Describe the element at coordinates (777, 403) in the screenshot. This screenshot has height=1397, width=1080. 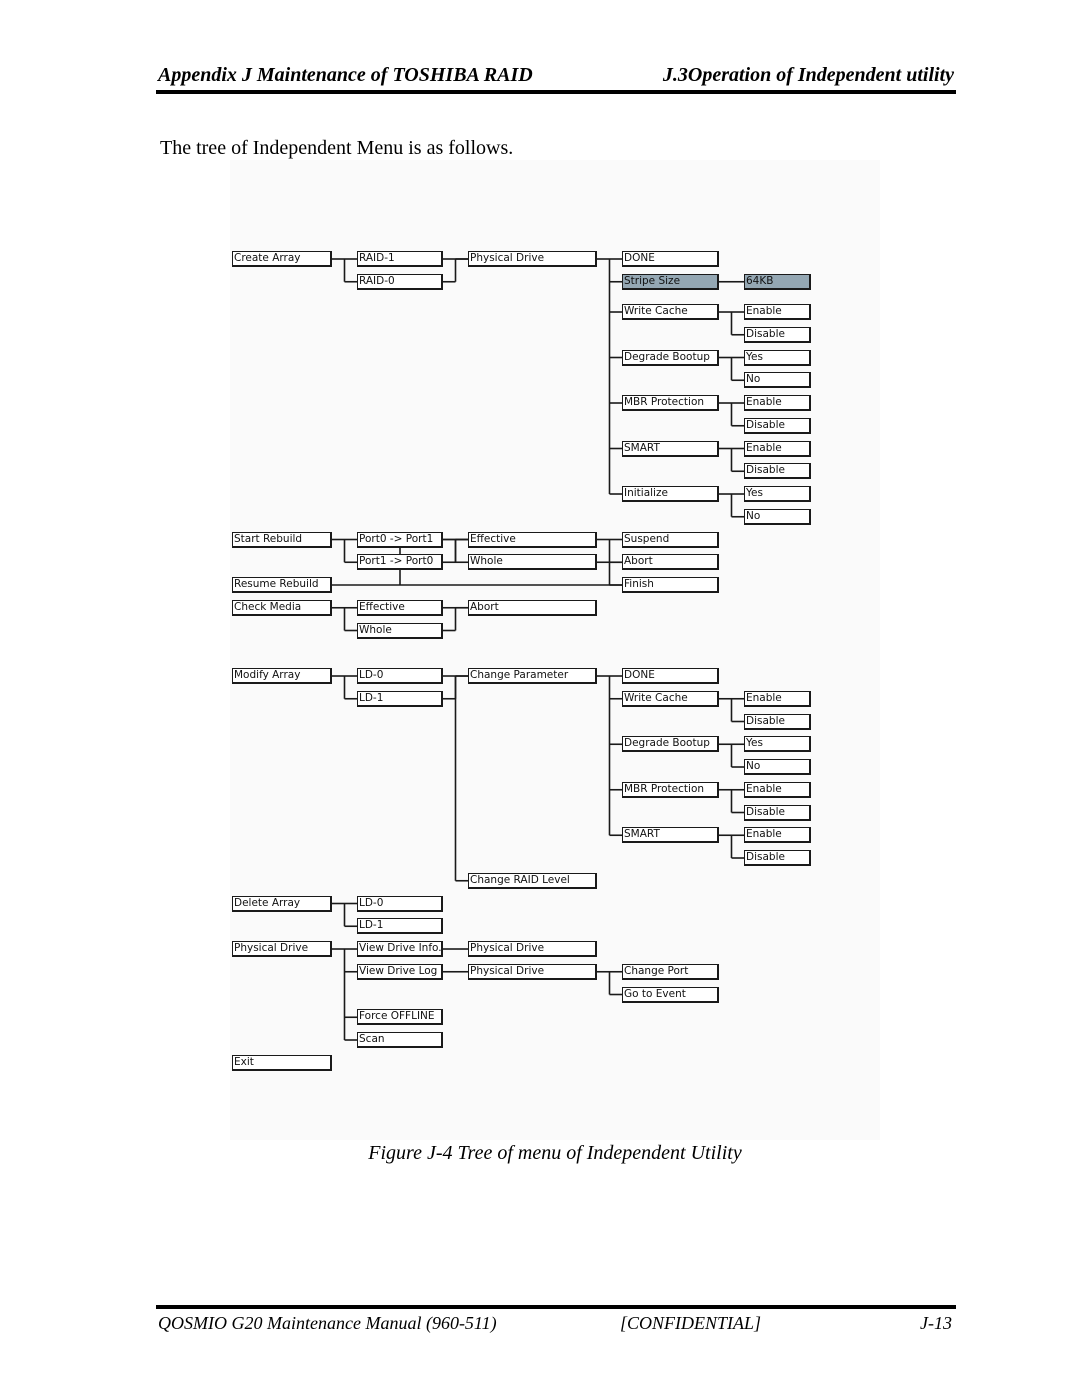
I see `menu-node-ca-mbr-en: Enable` at that location.